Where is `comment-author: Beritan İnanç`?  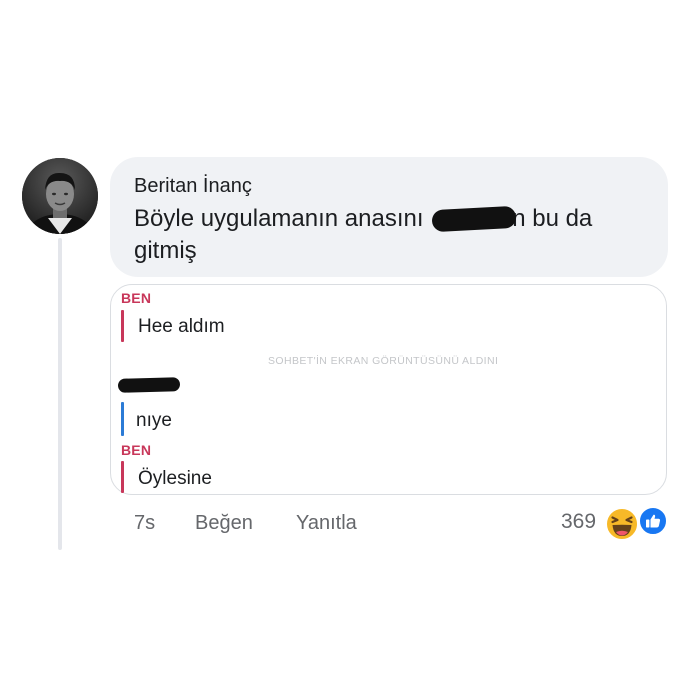
comment-author: Beritan İnanç is located at coordinates (389, 186).